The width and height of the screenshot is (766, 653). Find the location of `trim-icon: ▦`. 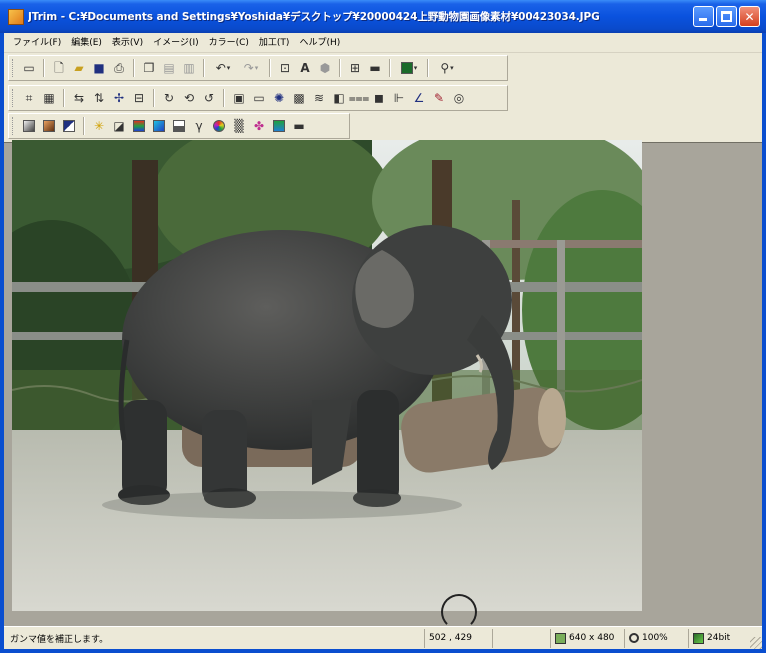

trim-icon: ▦ is located at coordinates (49, 98).